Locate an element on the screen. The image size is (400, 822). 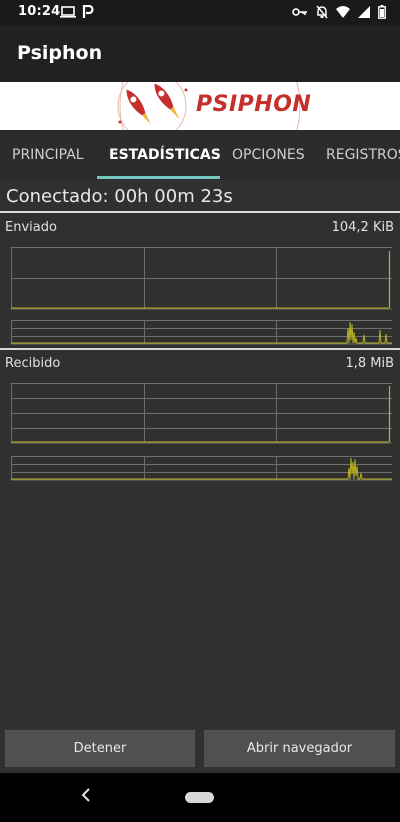
connection-status: Conectado: 00h 00m 23s is located at coordinates (119, 196).